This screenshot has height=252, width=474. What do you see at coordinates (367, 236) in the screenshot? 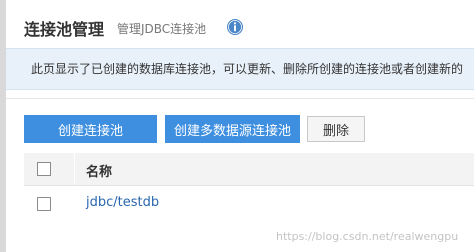
I see `watermark-text: https://blog.csdn.net/realwengpu` at bounding box center [367, 236].